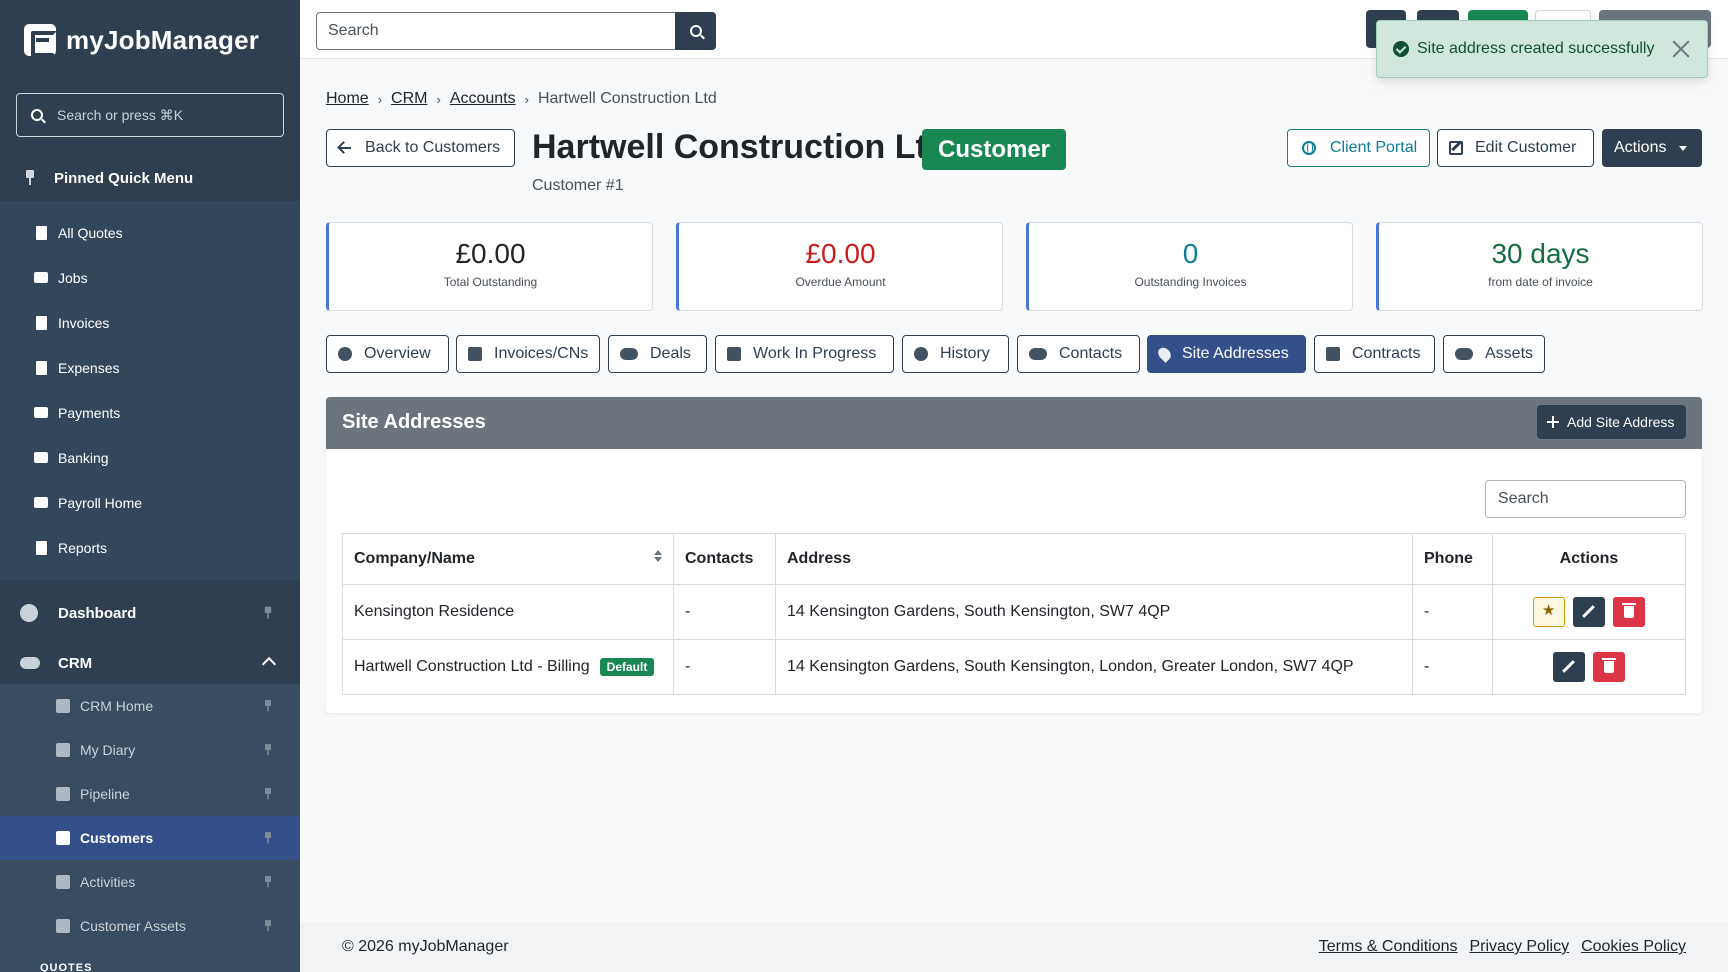 The width and height of the screenshot is (1728, 972). Describe the element at coordinates (105, 794) in the screenshot. I see `sidebar-item-label: Pipeline` at that location.